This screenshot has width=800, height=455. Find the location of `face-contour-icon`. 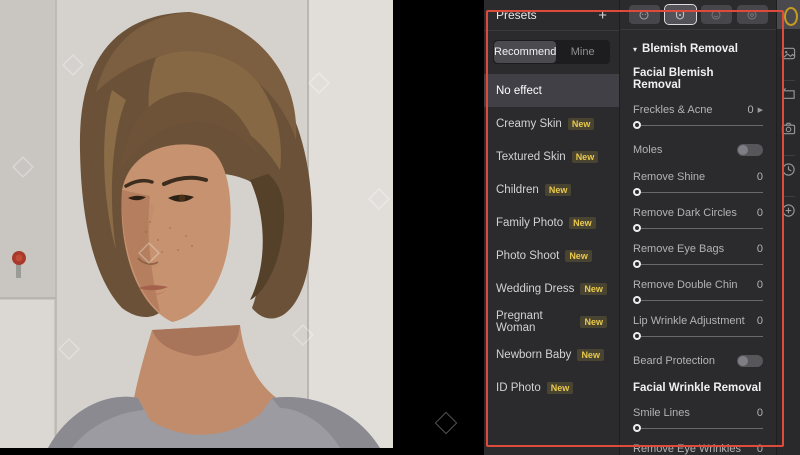

face-contour-icon is located at coordinates (680, 15).